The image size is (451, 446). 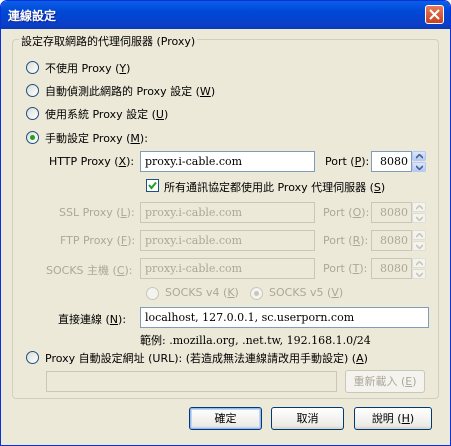 I want to click on radio-auto-detect, so click(x=32, y=90).